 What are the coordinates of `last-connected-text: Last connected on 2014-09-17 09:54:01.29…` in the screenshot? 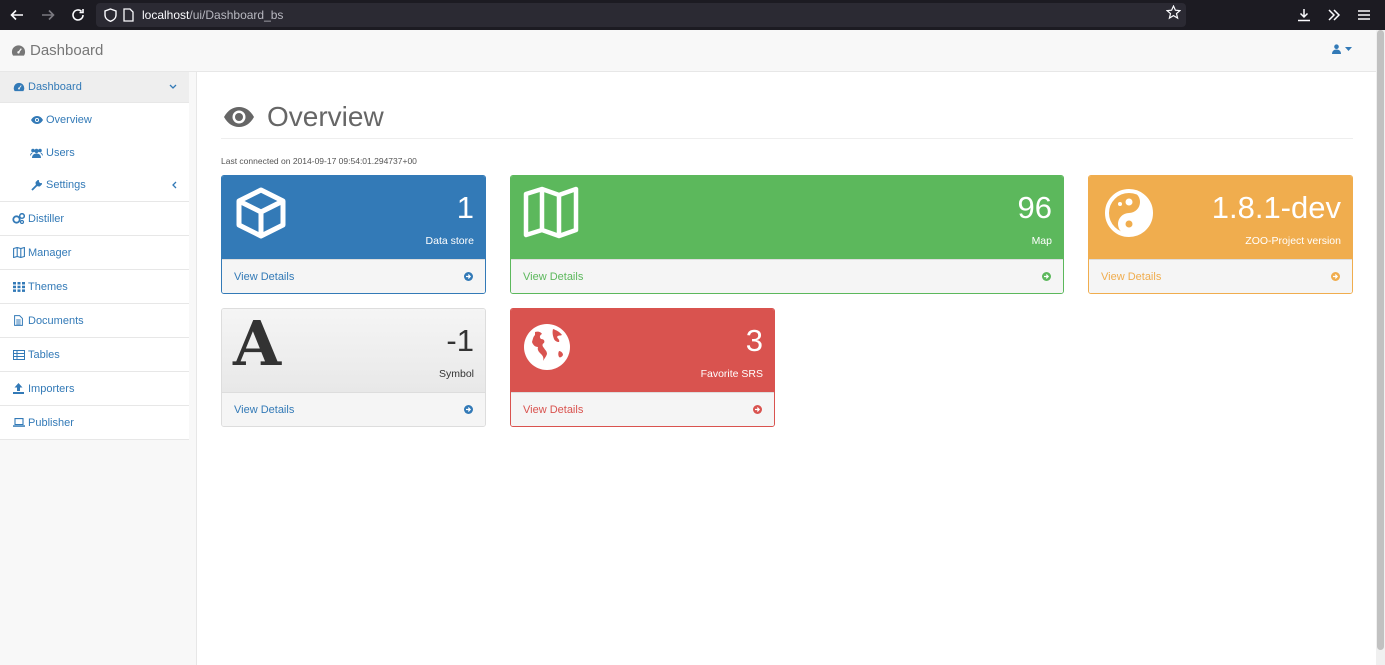 It's located at (319, 161).